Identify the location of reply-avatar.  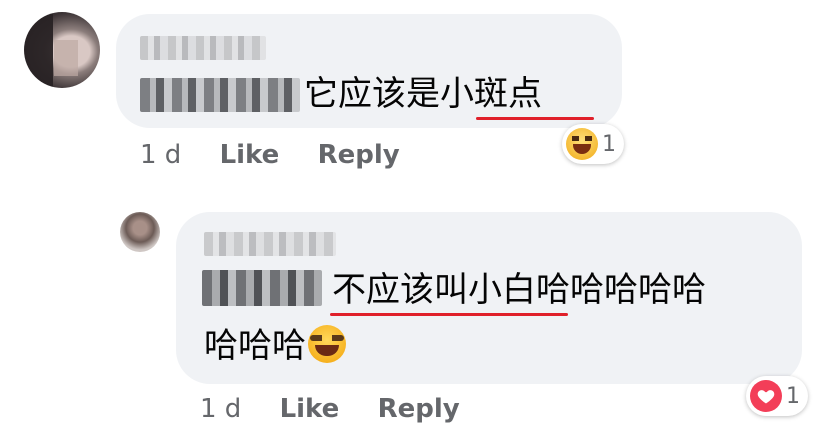
(140, 232).